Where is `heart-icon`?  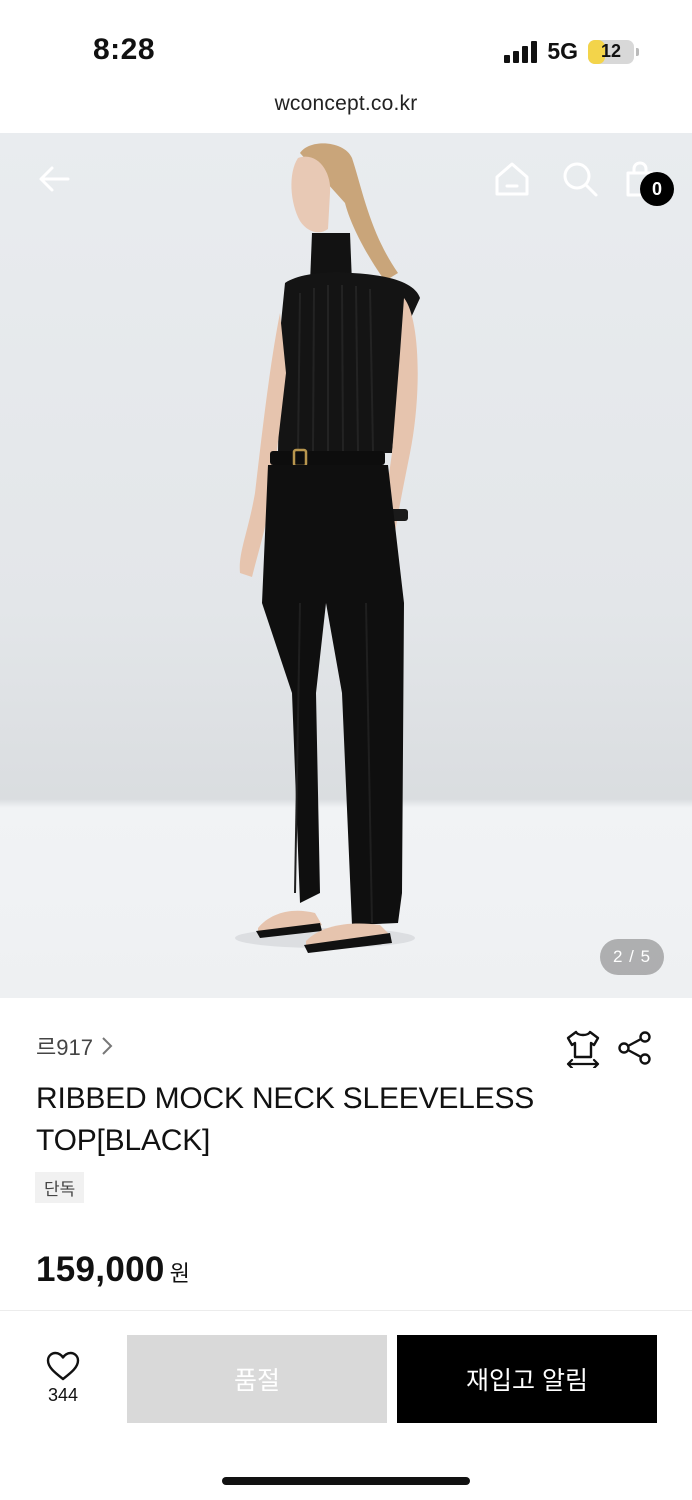
heart-icon is located at coordinates (63, 1366).